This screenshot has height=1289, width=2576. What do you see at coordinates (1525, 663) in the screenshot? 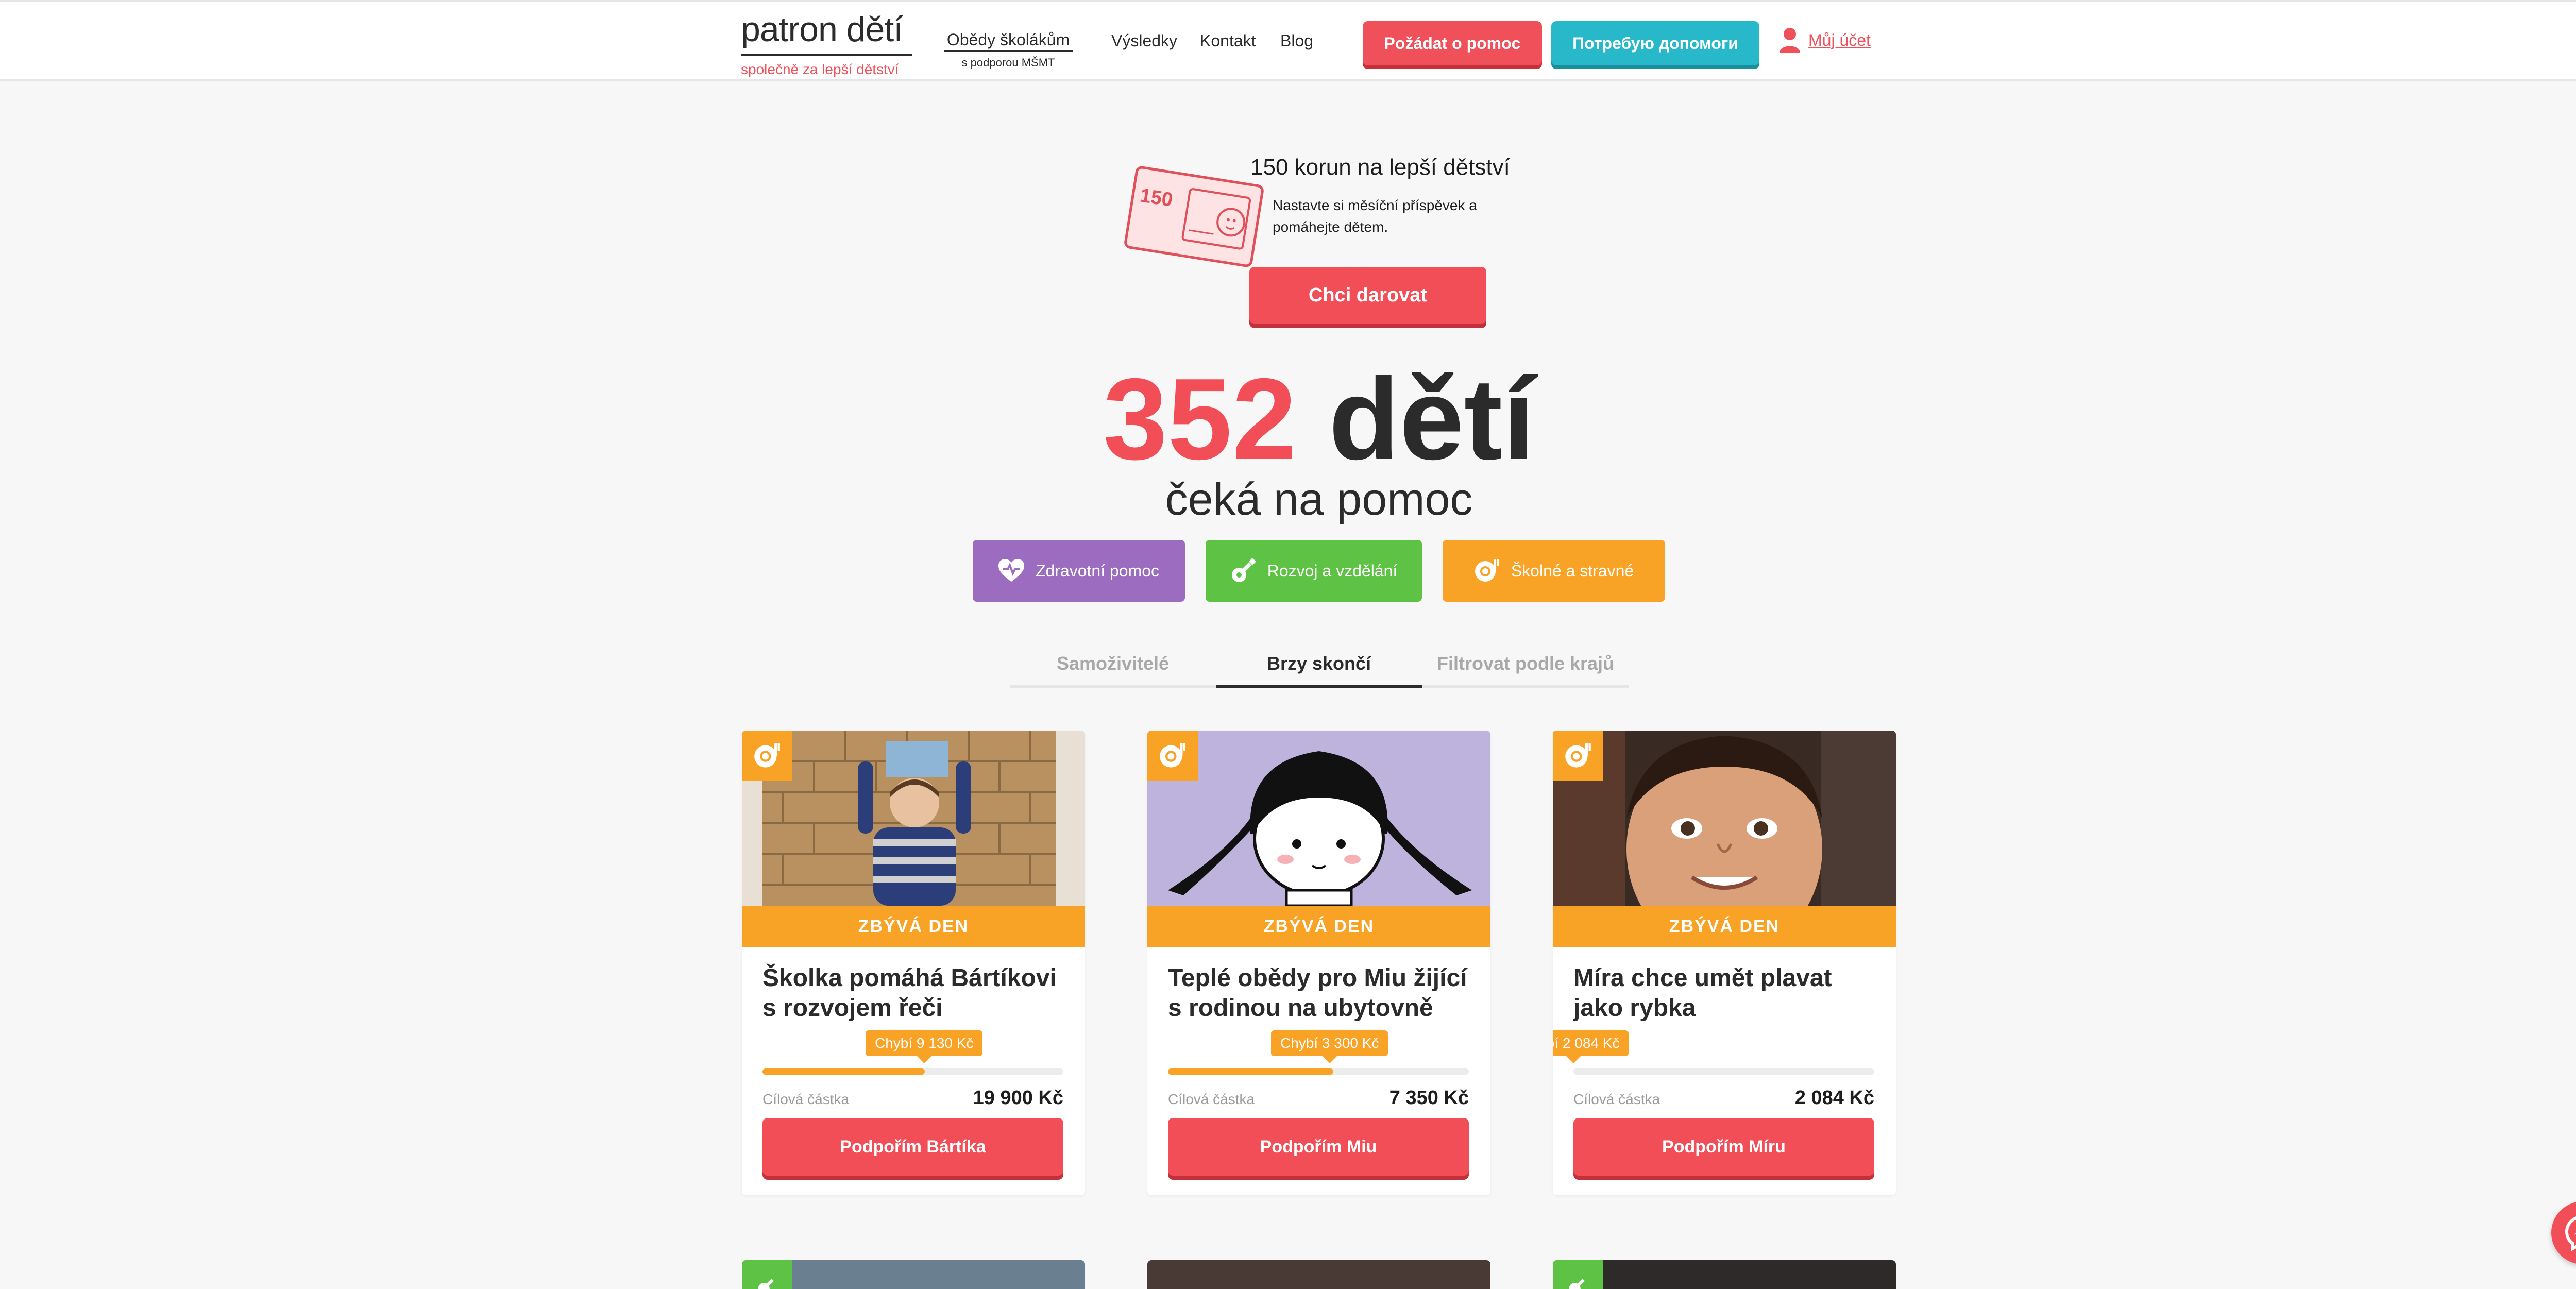
I see `tab-filter-by-region: Filtrovat podle krajů` at bounding box center [1525, 663].